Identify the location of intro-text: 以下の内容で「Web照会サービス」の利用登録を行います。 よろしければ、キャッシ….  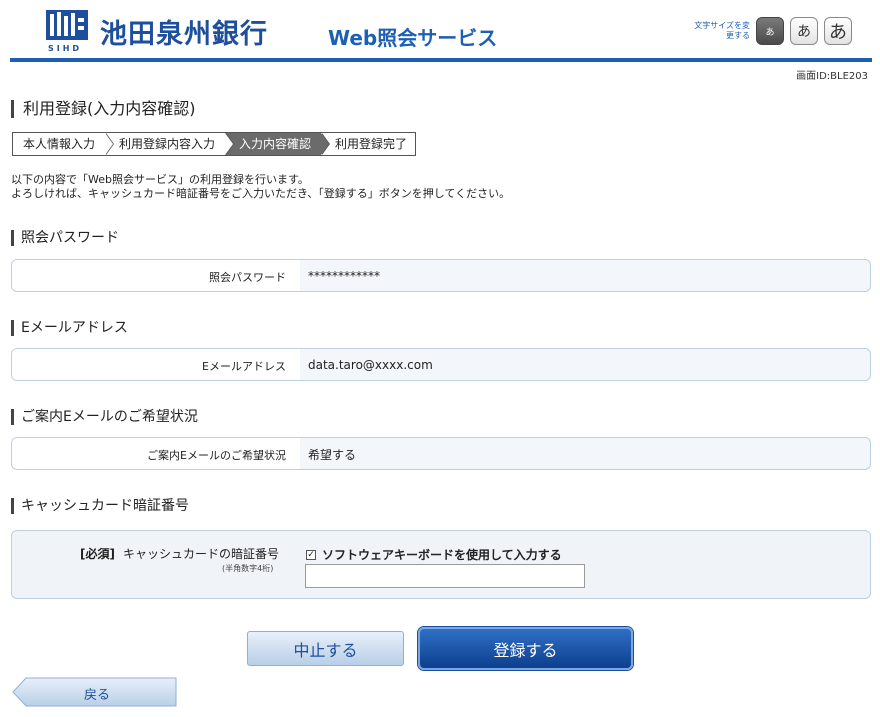
(260, 187).